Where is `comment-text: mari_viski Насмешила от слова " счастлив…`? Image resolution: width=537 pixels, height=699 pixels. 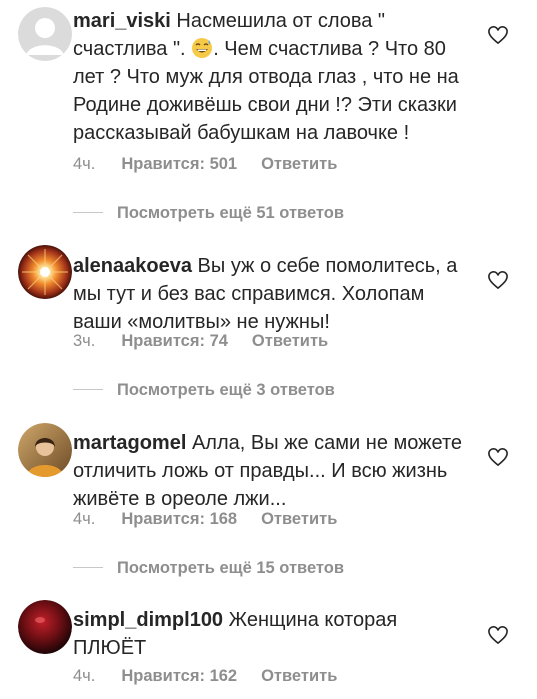 comment-text: mari_viski Насмешила от слова " счастлив… is located at coordinates (270, 77).